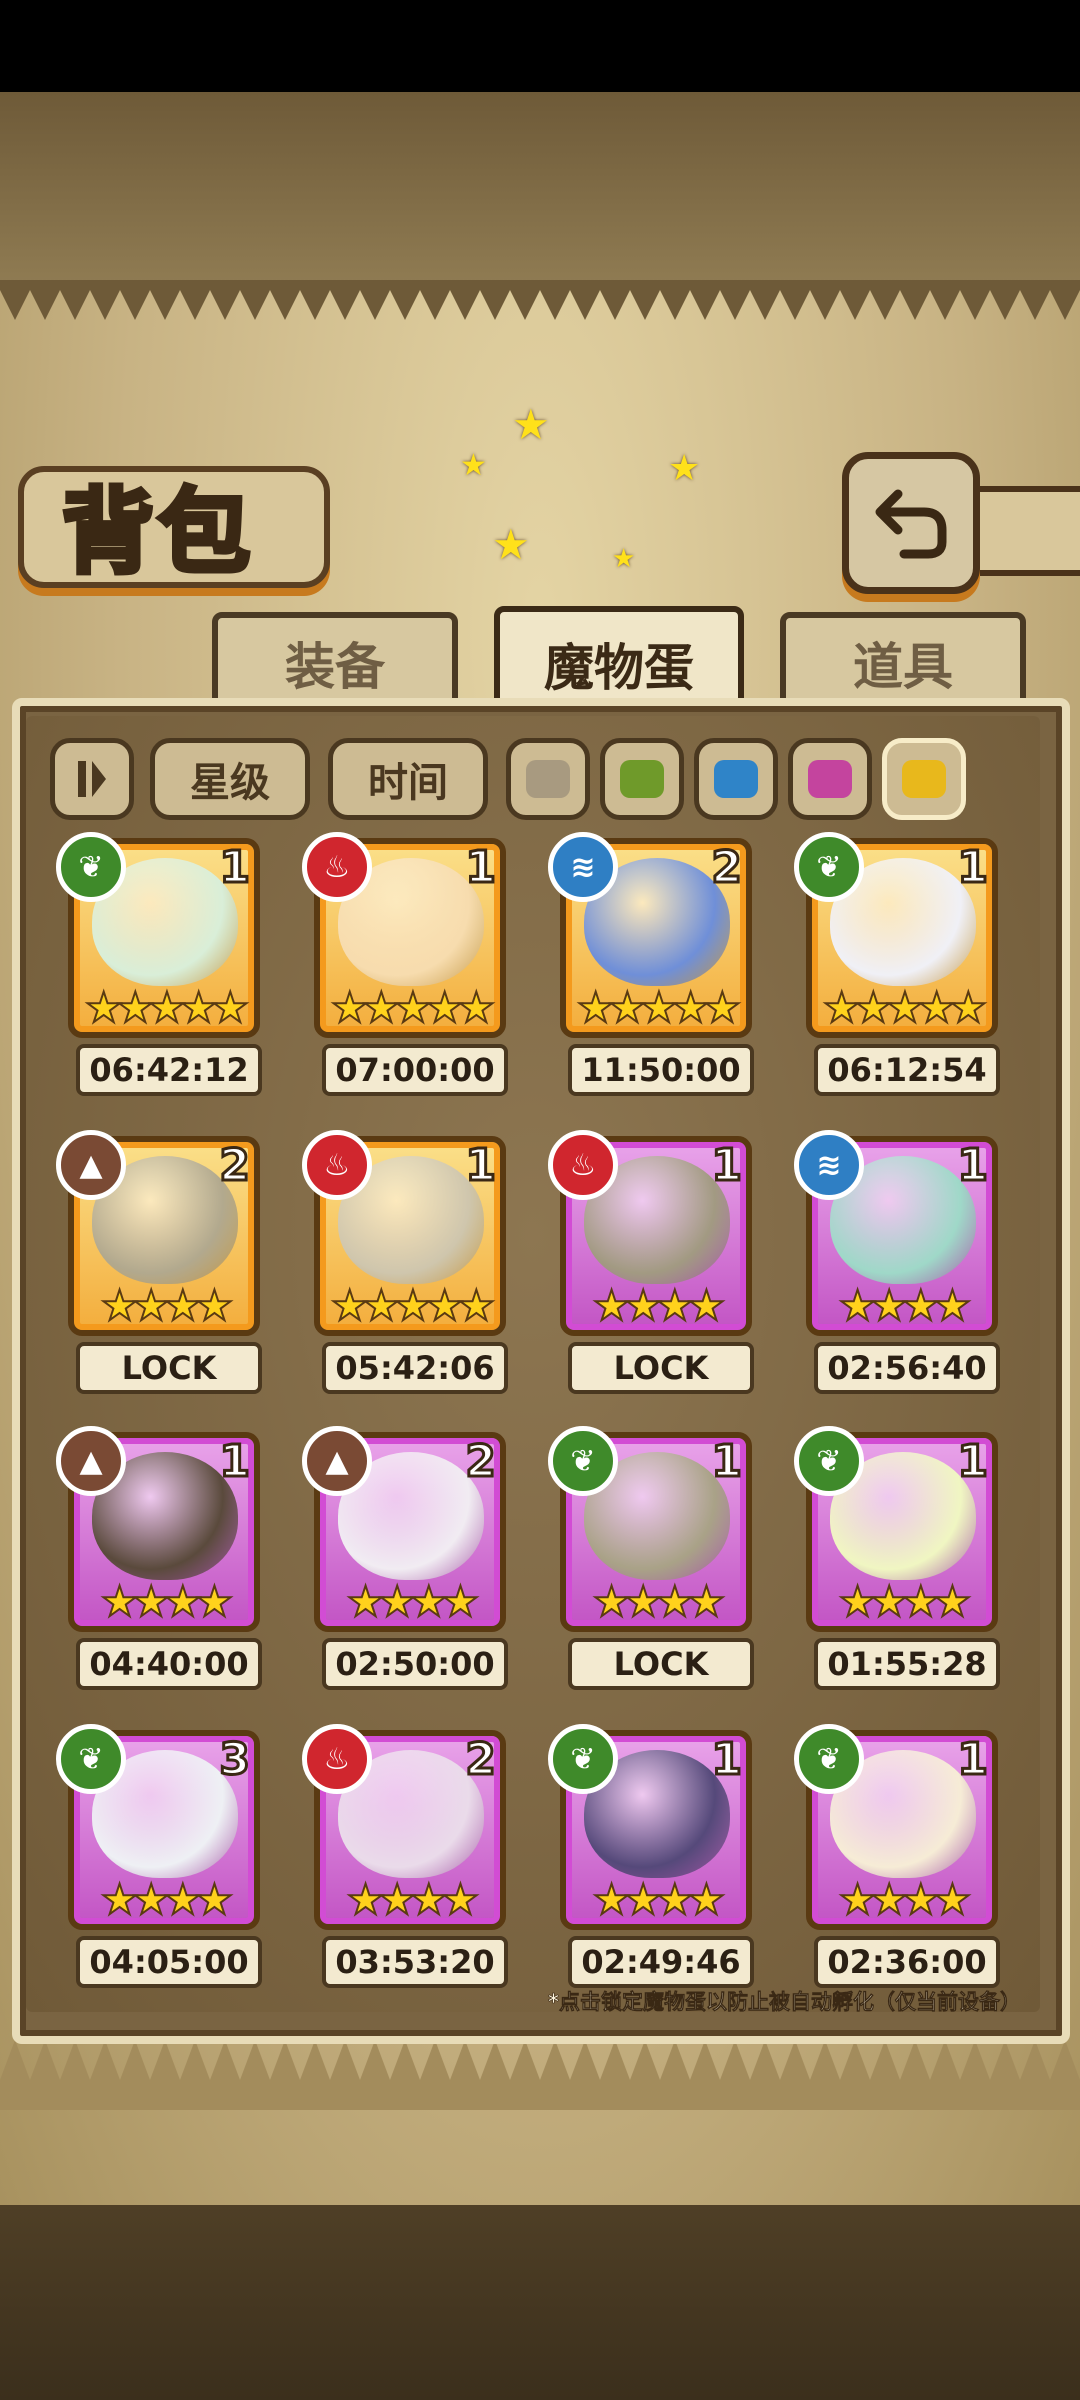 The image size is (1080, 2400). I want to click on filter-gold-button, so click(924, 779).